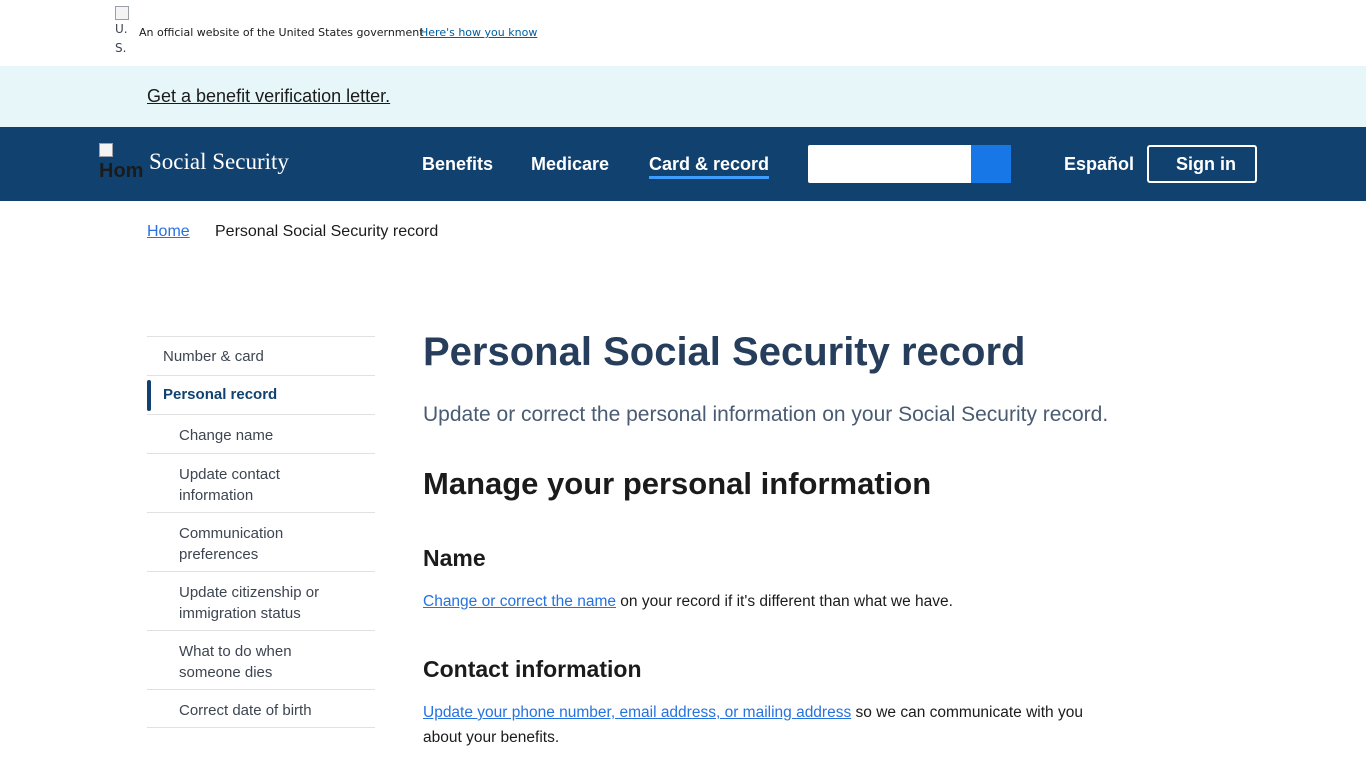 The width and height of the screenshot is (1366, 768). What do you see at coordinates (121, 171) in the screenshot?
I see `home-logo-alt-text: Home` at bounding box center [121, 171].